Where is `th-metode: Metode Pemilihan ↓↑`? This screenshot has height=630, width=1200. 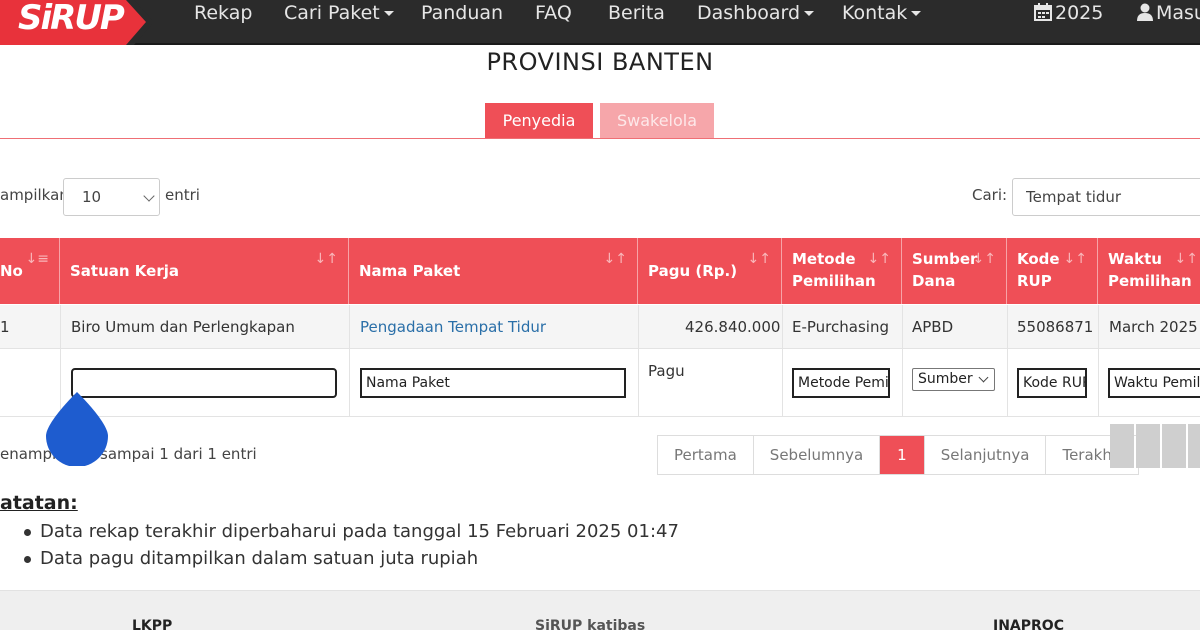 th-metode: Metode Pemilihan ↓↑ is located at coordinates (842, 271).